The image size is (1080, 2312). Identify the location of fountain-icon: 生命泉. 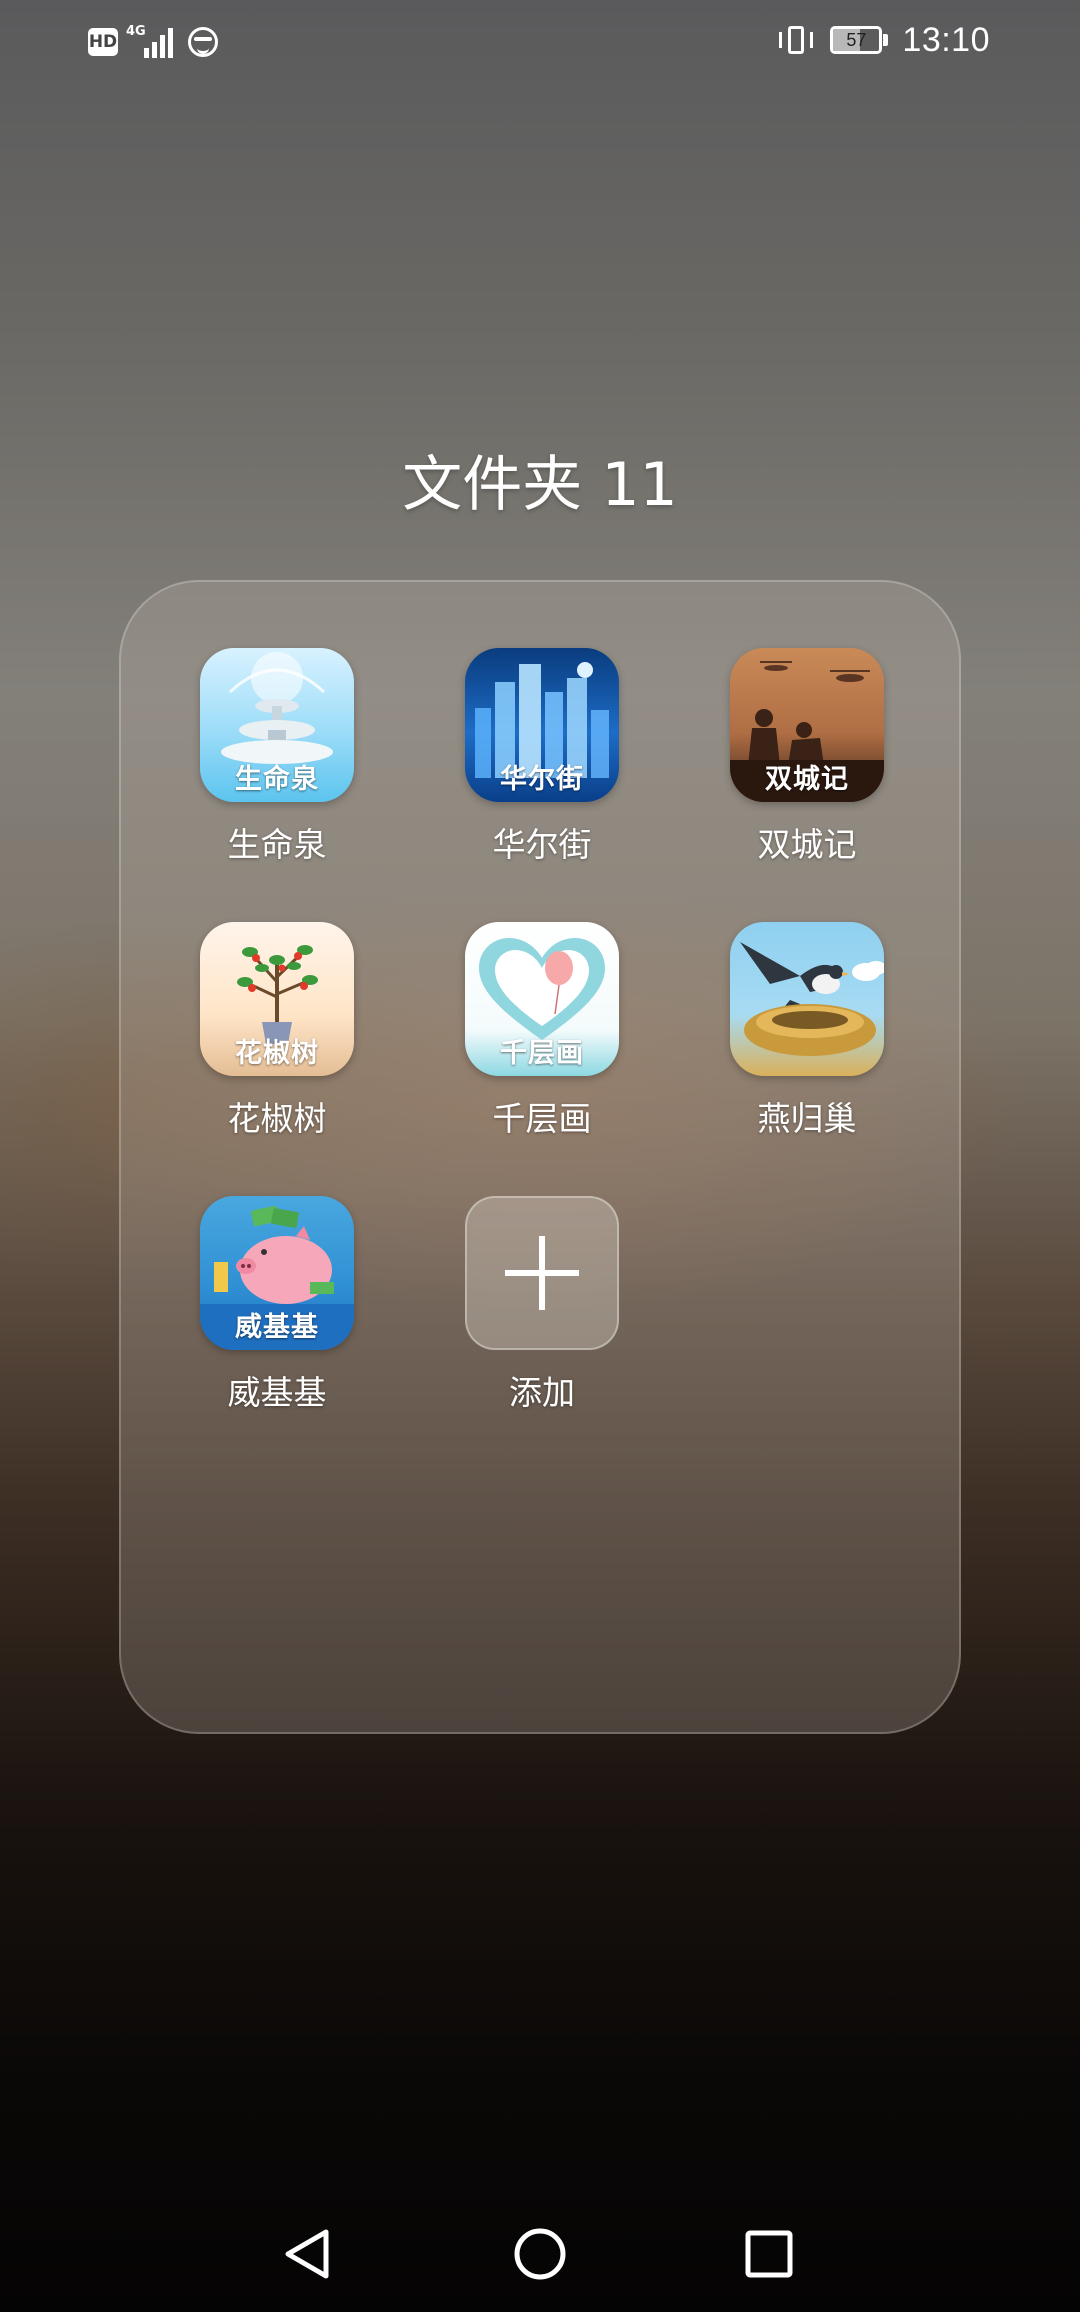
(277, 725).